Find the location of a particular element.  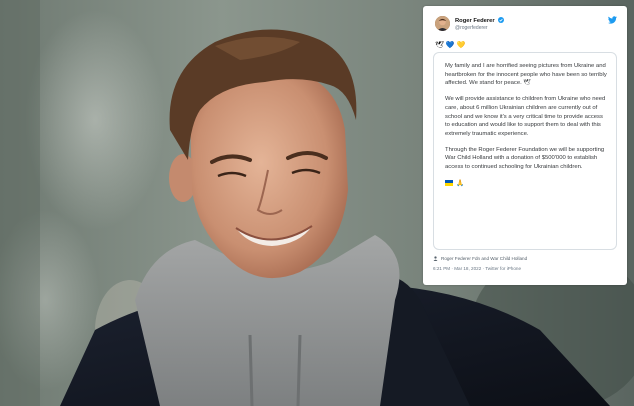

author-handle: @rogerfederer is located at coordinates (471, 28).